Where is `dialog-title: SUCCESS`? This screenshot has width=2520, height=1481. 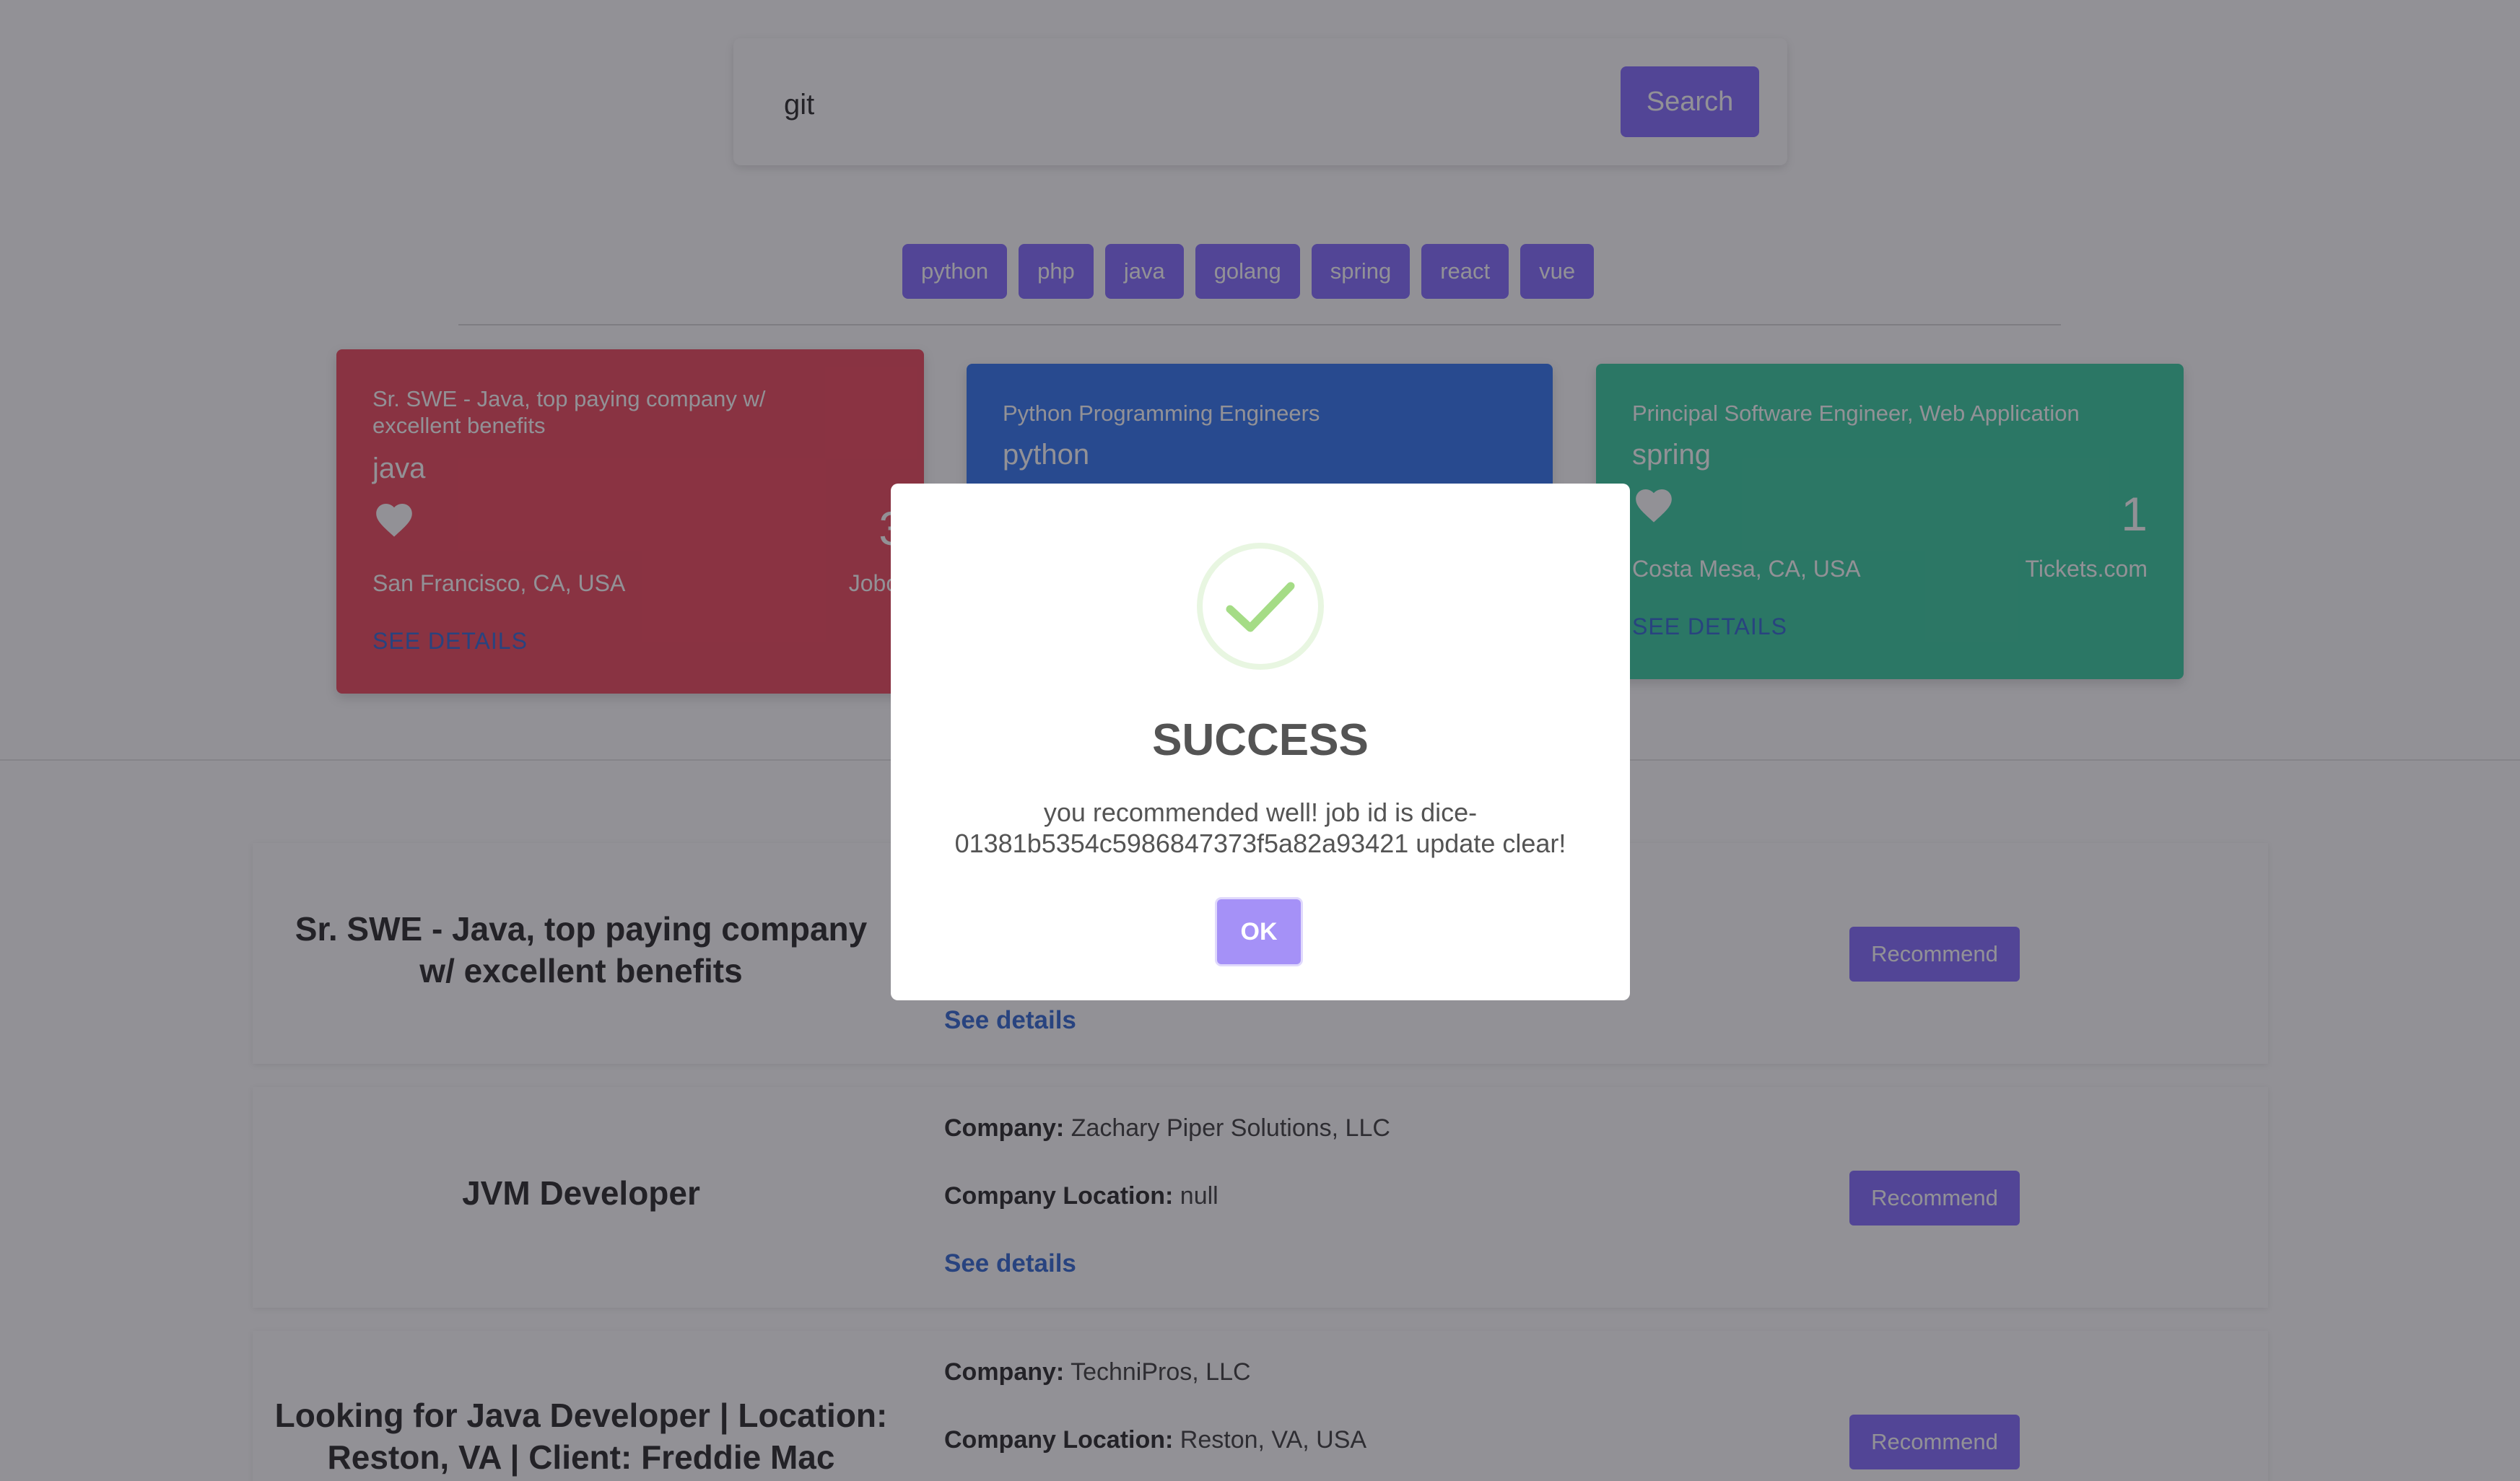
dialog-title: SUCCESS is located at coordinates (1260, 740).